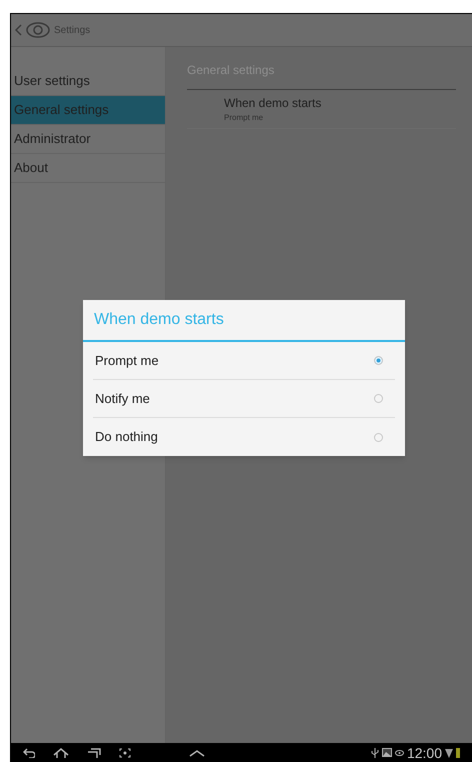  What do you see at coordinates (122, 398) in the screenshot?
I see `option-label: Notify me` at bounding box center [122, 398].